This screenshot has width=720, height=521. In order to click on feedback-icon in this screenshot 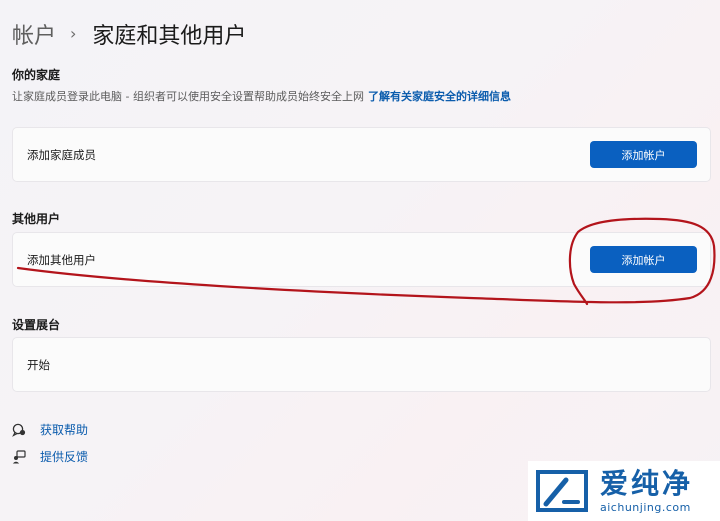, I will do `click(19, 456)`.